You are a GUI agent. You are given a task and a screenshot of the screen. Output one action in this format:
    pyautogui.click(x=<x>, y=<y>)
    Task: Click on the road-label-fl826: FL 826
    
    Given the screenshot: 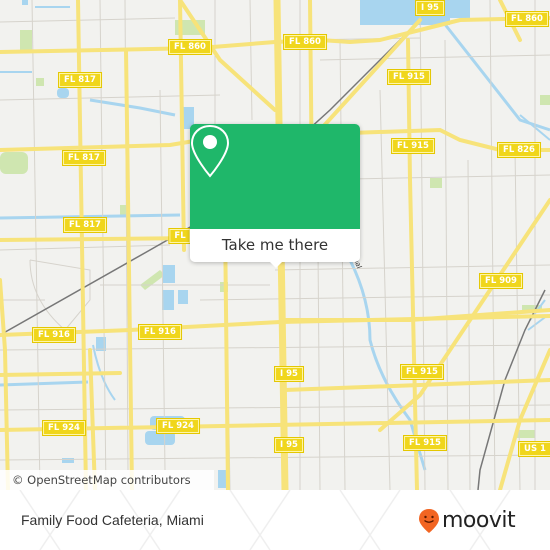 What is the action you would take?
    pyautogui.click(x=519, y=150)
    